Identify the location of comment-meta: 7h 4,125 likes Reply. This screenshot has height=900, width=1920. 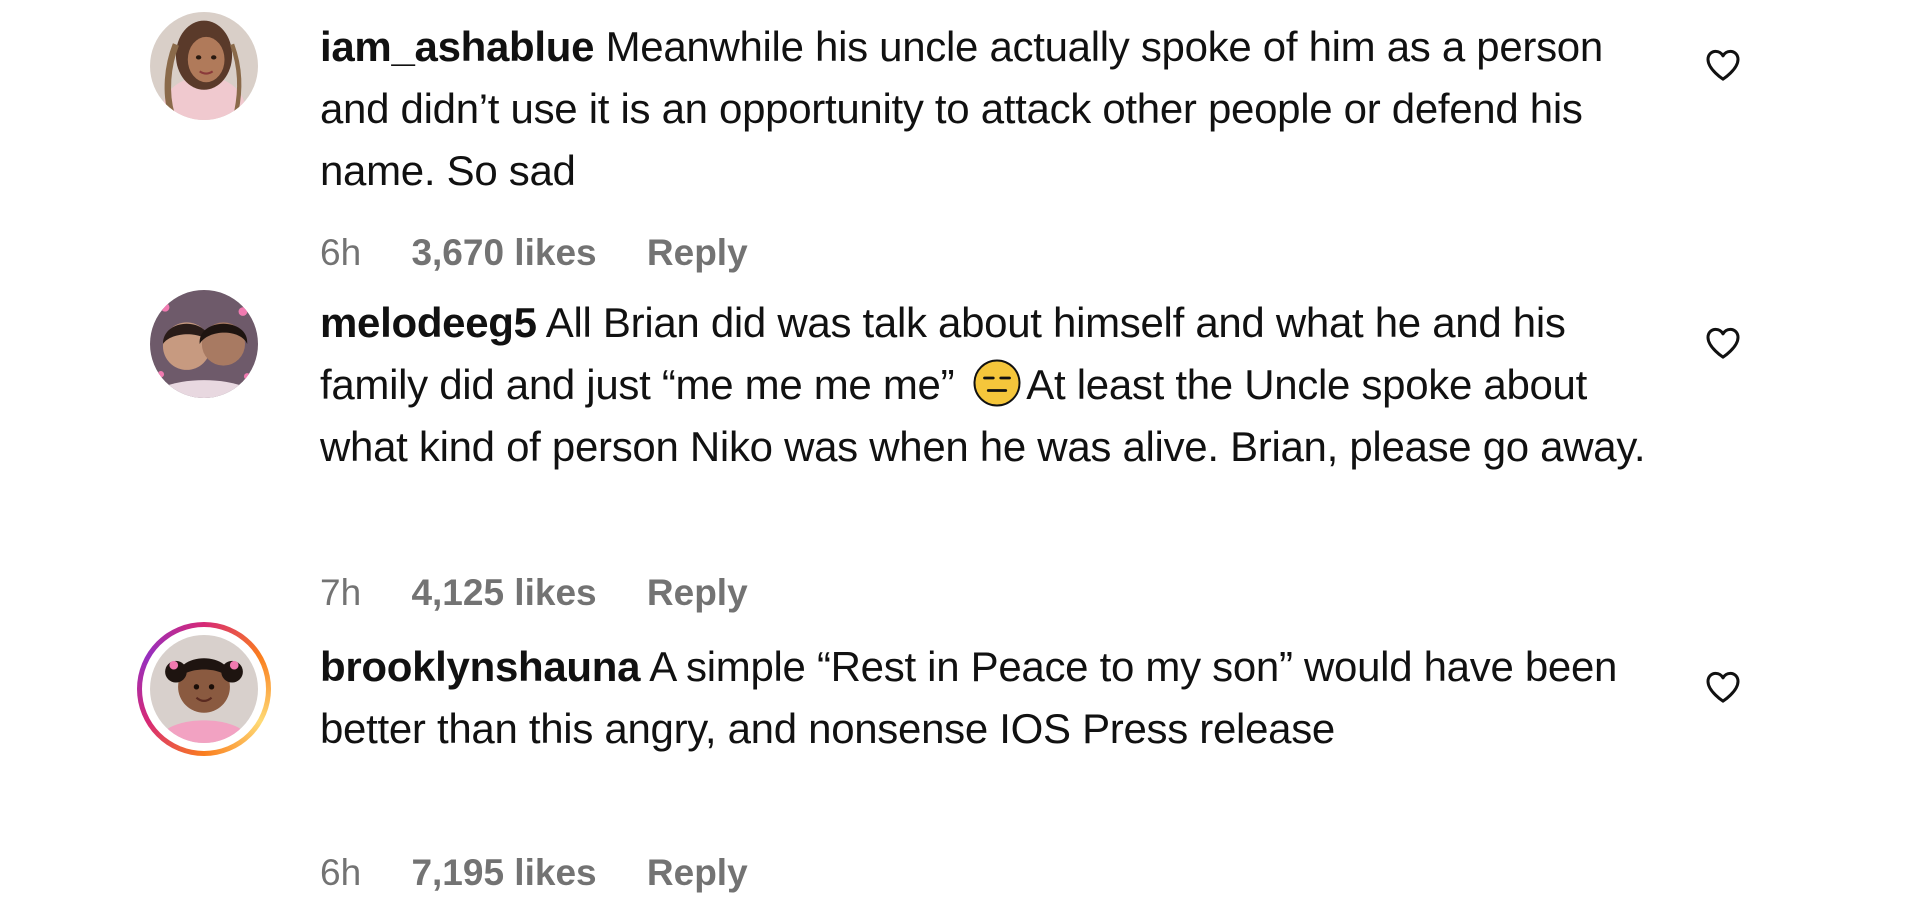
(534, 593).